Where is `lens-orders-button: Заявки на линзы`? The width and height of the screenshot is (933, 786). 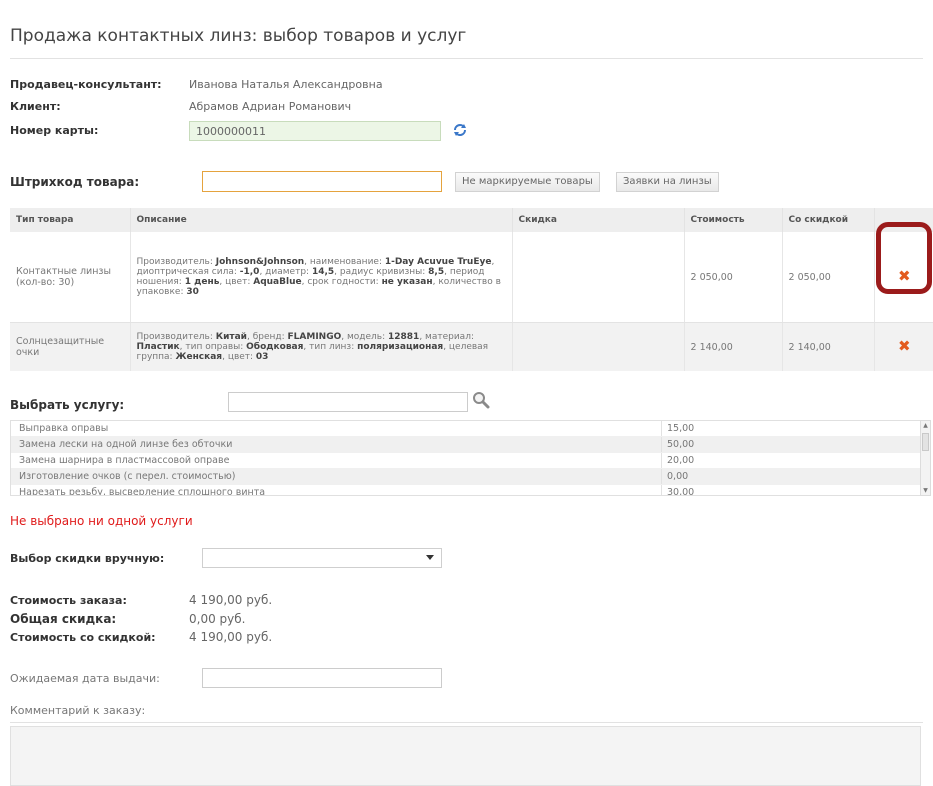
lens-orders-button: Заявки на линзы is located at coordinates (667, 182).